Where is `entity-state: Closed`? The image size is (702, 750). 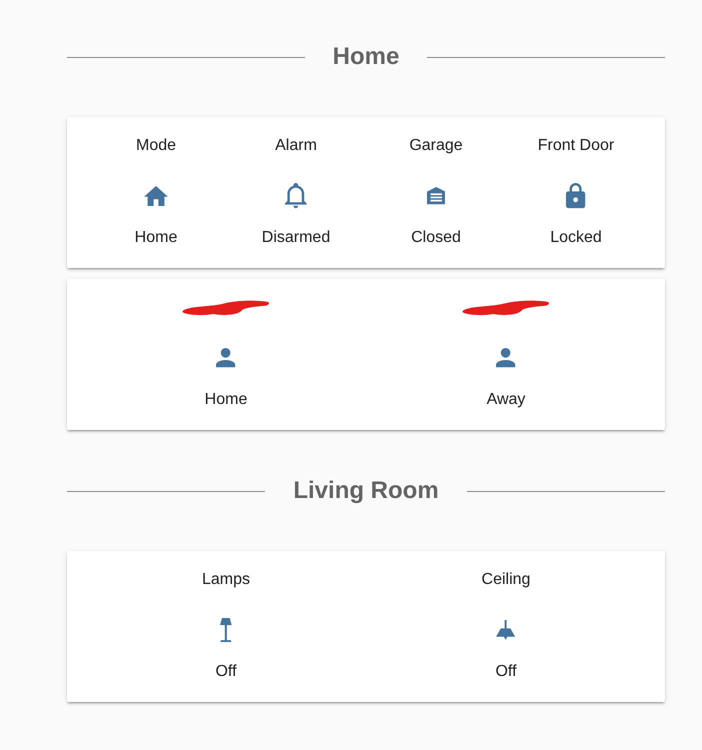 entity-state: Closed is located at coordinates (436, 238).